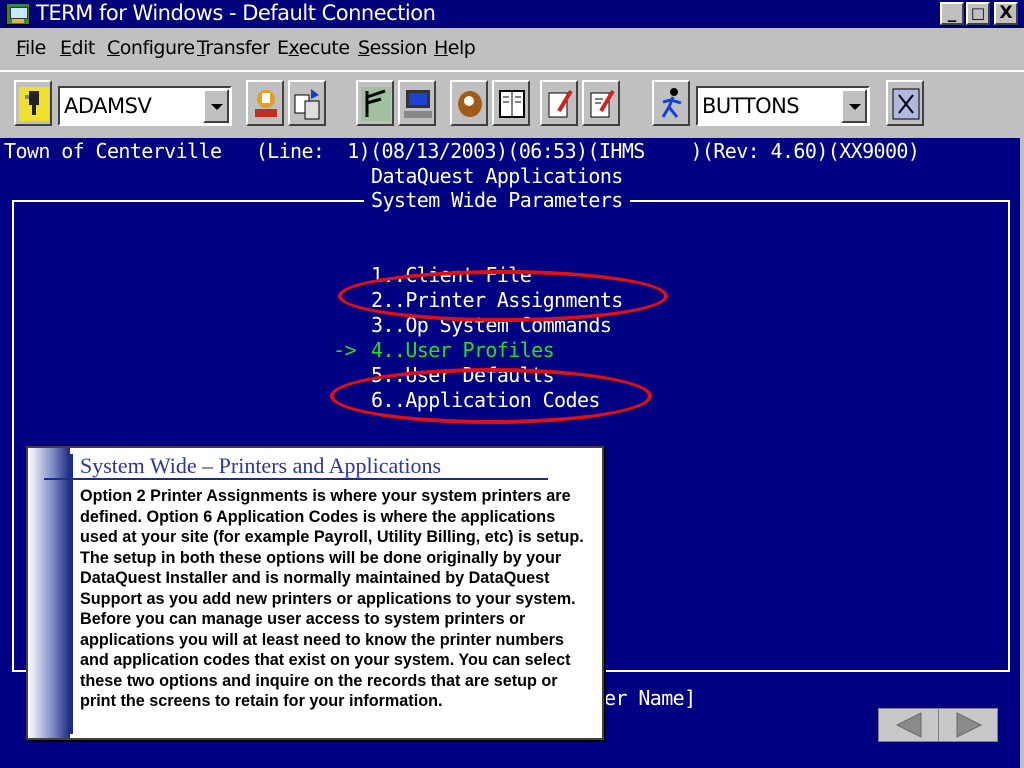 Image resolution: width=1024 pixels, height=768 pixels. What do you see at coordinates (909, 725) in the screenshot?
I see `back-arrow-icon` at bounding box center [909, 725].